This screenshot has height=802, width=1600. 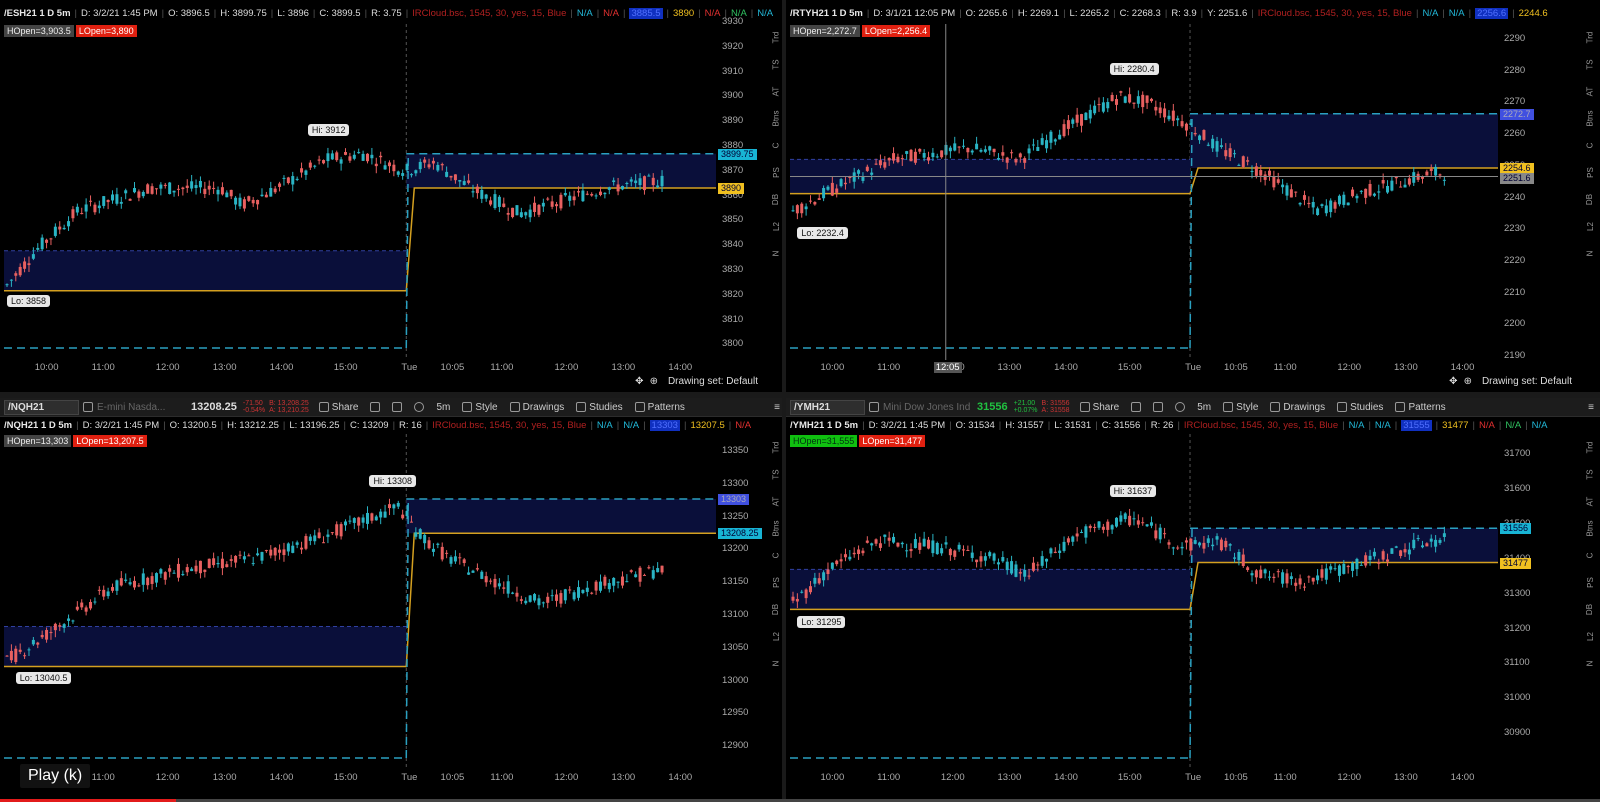 I want to click on symbol-label: /NQH21 1 D 5m, so click(x=38, y=425).